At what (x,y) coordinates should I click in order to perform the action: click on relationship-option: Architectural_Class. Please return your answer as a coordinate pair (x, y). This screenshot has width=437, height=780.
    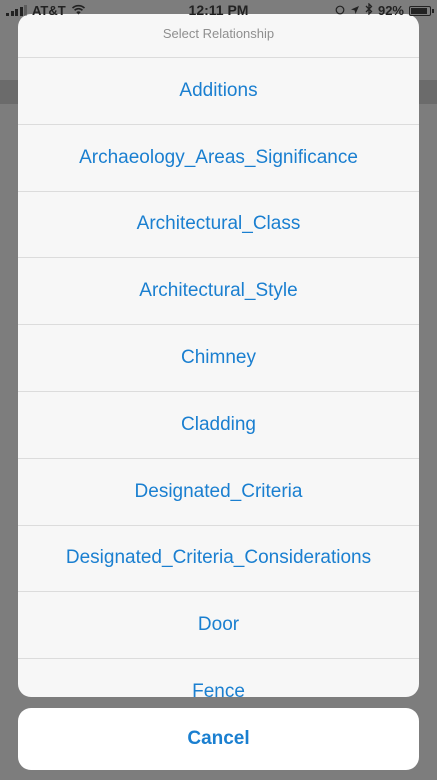
    Looking at the image, I should click on (218, 225).